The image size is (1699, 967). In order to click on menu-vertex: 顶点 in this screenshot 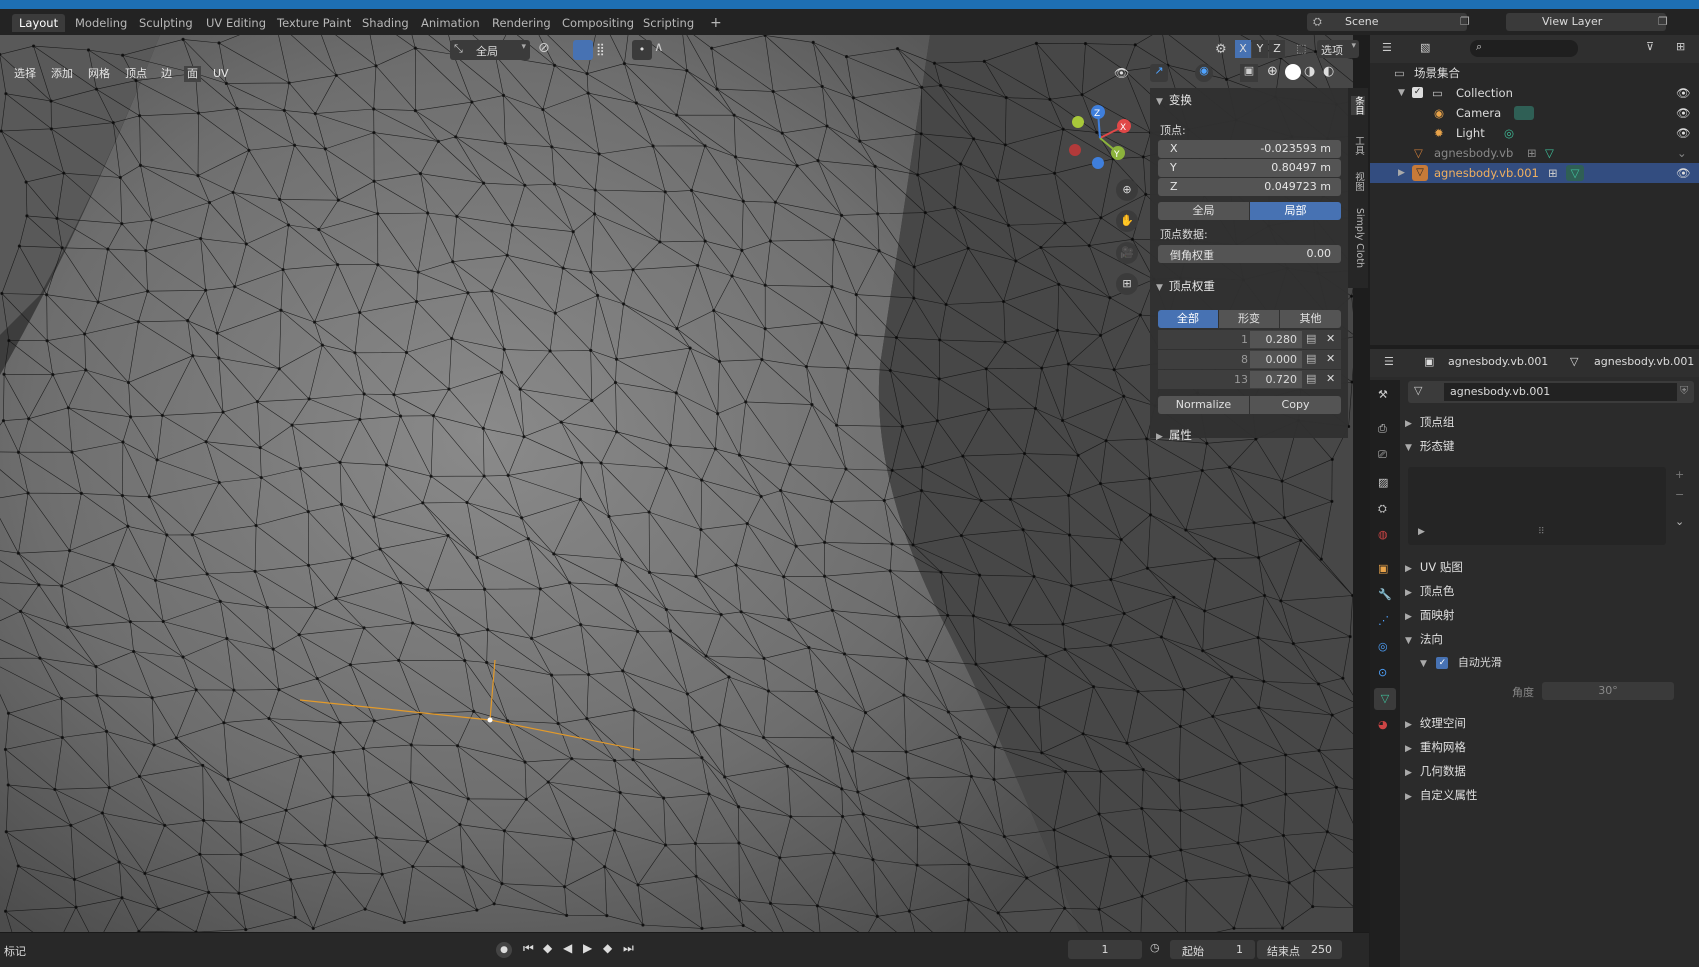, I will do `click(136, 74)`.